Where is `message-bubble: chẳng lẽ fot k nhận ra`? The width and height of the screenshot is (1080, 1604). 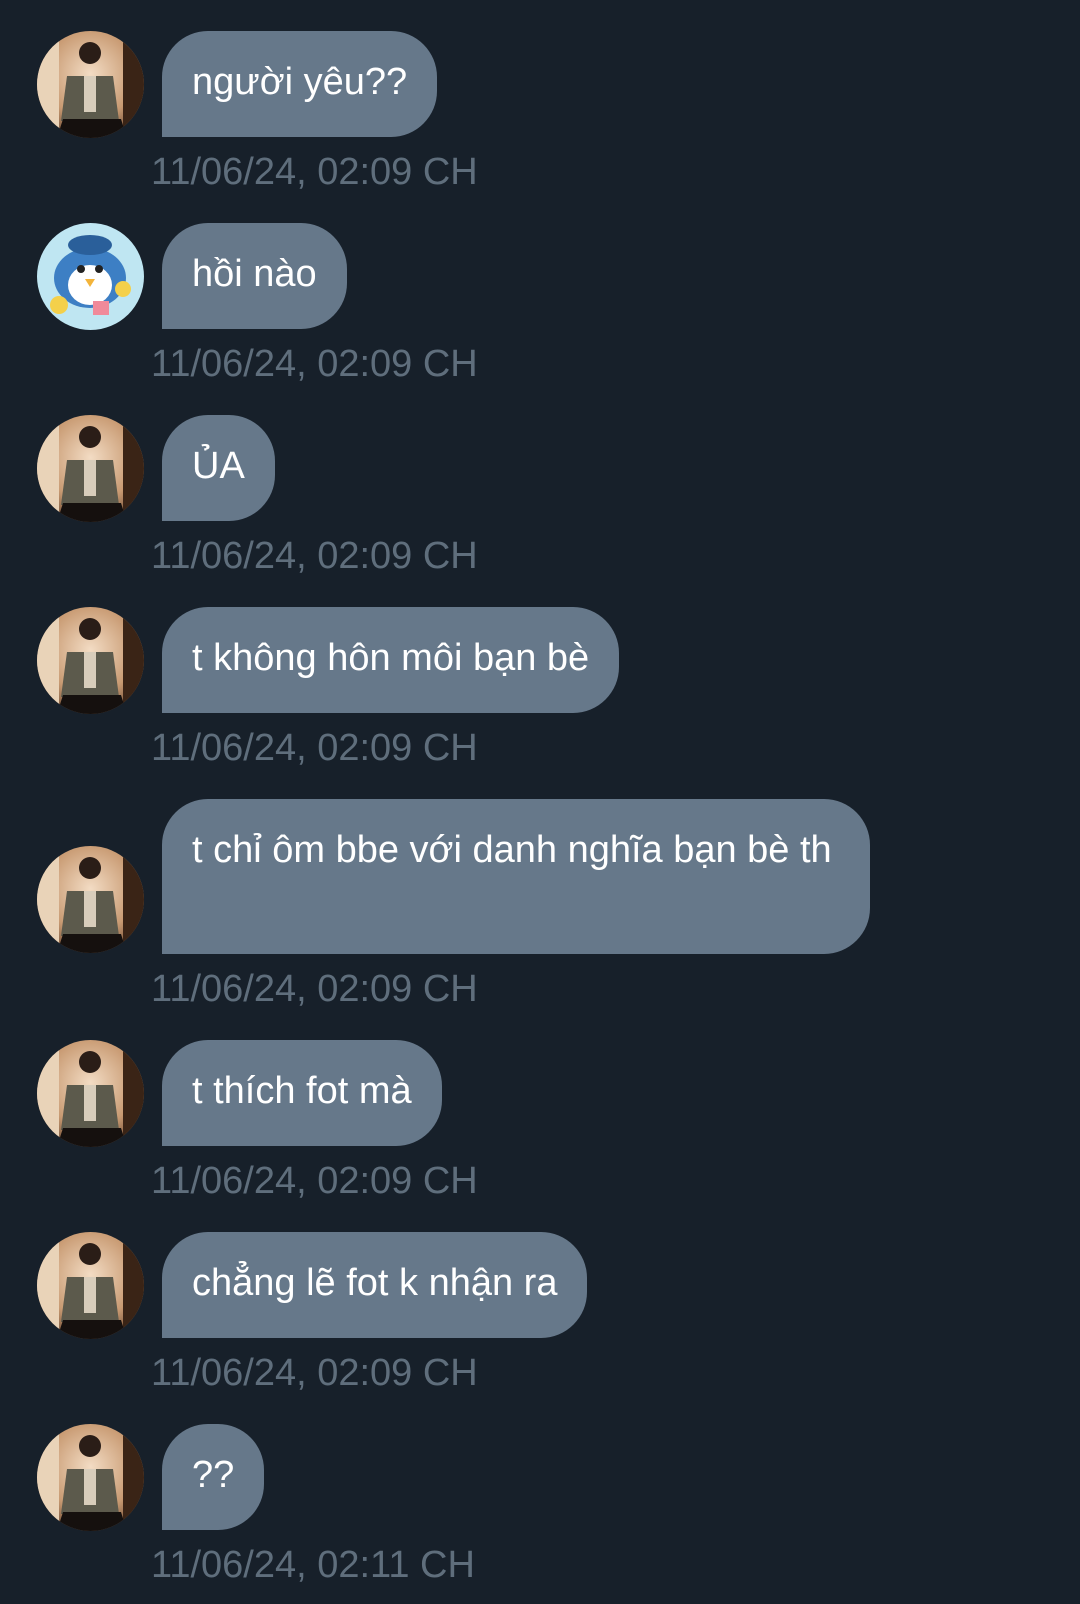
message-bubble: chẳng lẽ fot k nhận ra is located at coordinates (375, 1285).